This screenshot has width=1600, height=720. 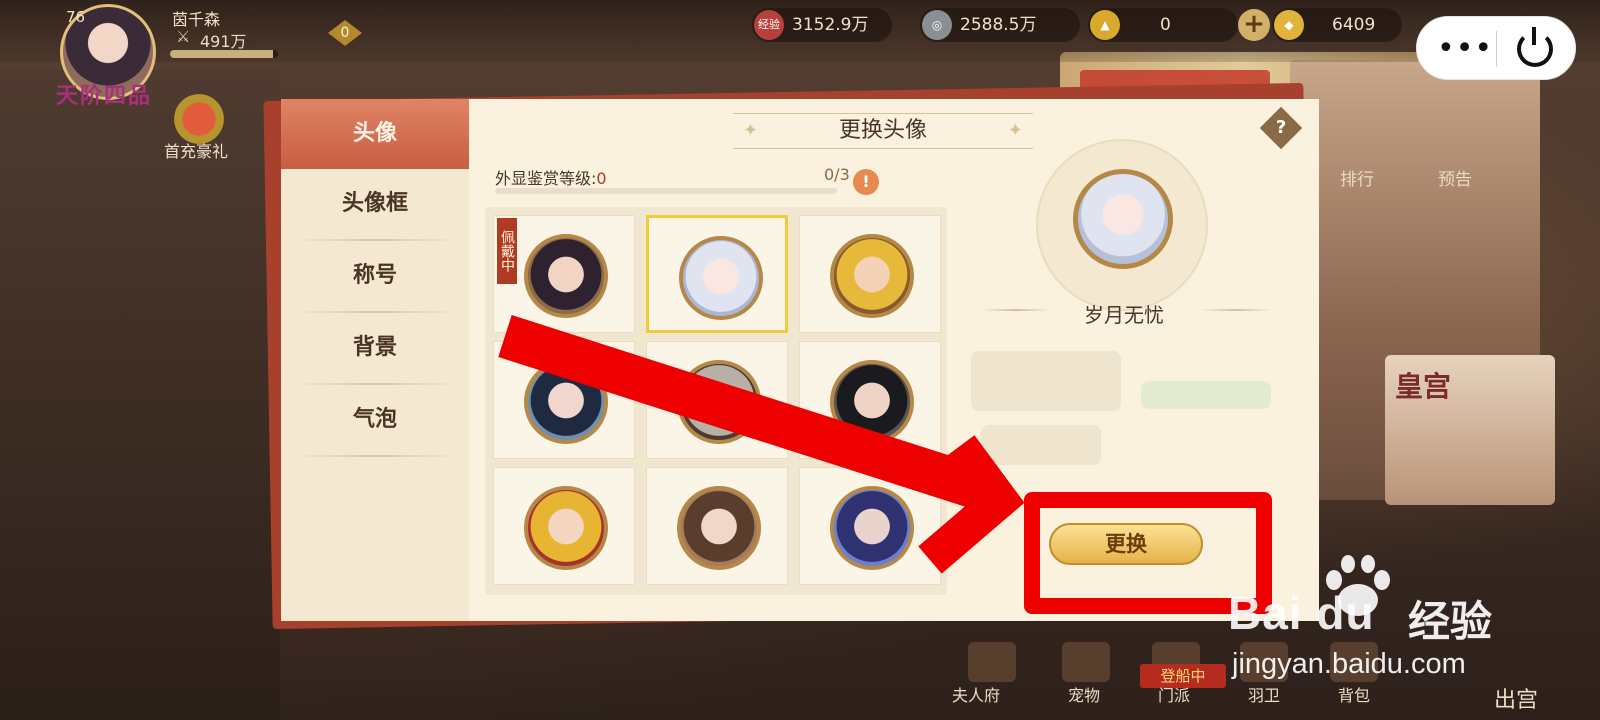 What do you see at coordinates (1450, 621) in the screenshot?
I see `watermark-jingyan: 经验` at bounding box center [1450, 621].